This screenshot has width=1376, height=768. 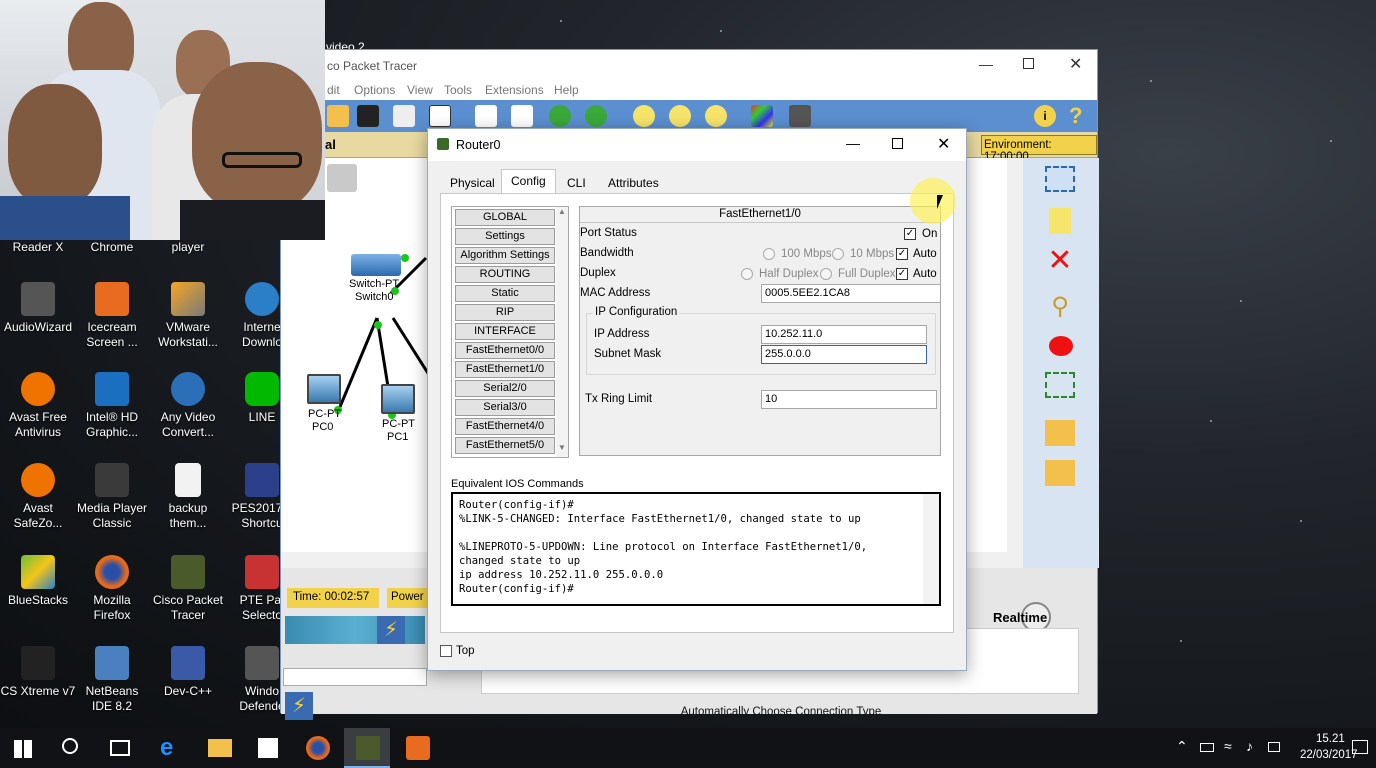 What do you see at coordinates (762, 116) in the screenshot?
I see `palette-icon` at bounding box center [762, 116].